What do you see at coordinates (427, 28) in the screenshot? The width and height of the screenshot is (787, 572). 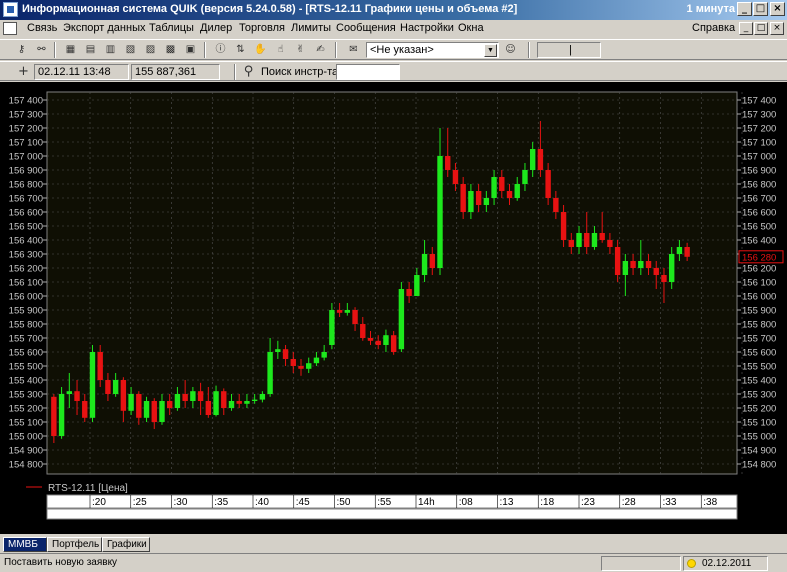 I see `menu-item-settings: Настройки` at bounding box center [427, 28].